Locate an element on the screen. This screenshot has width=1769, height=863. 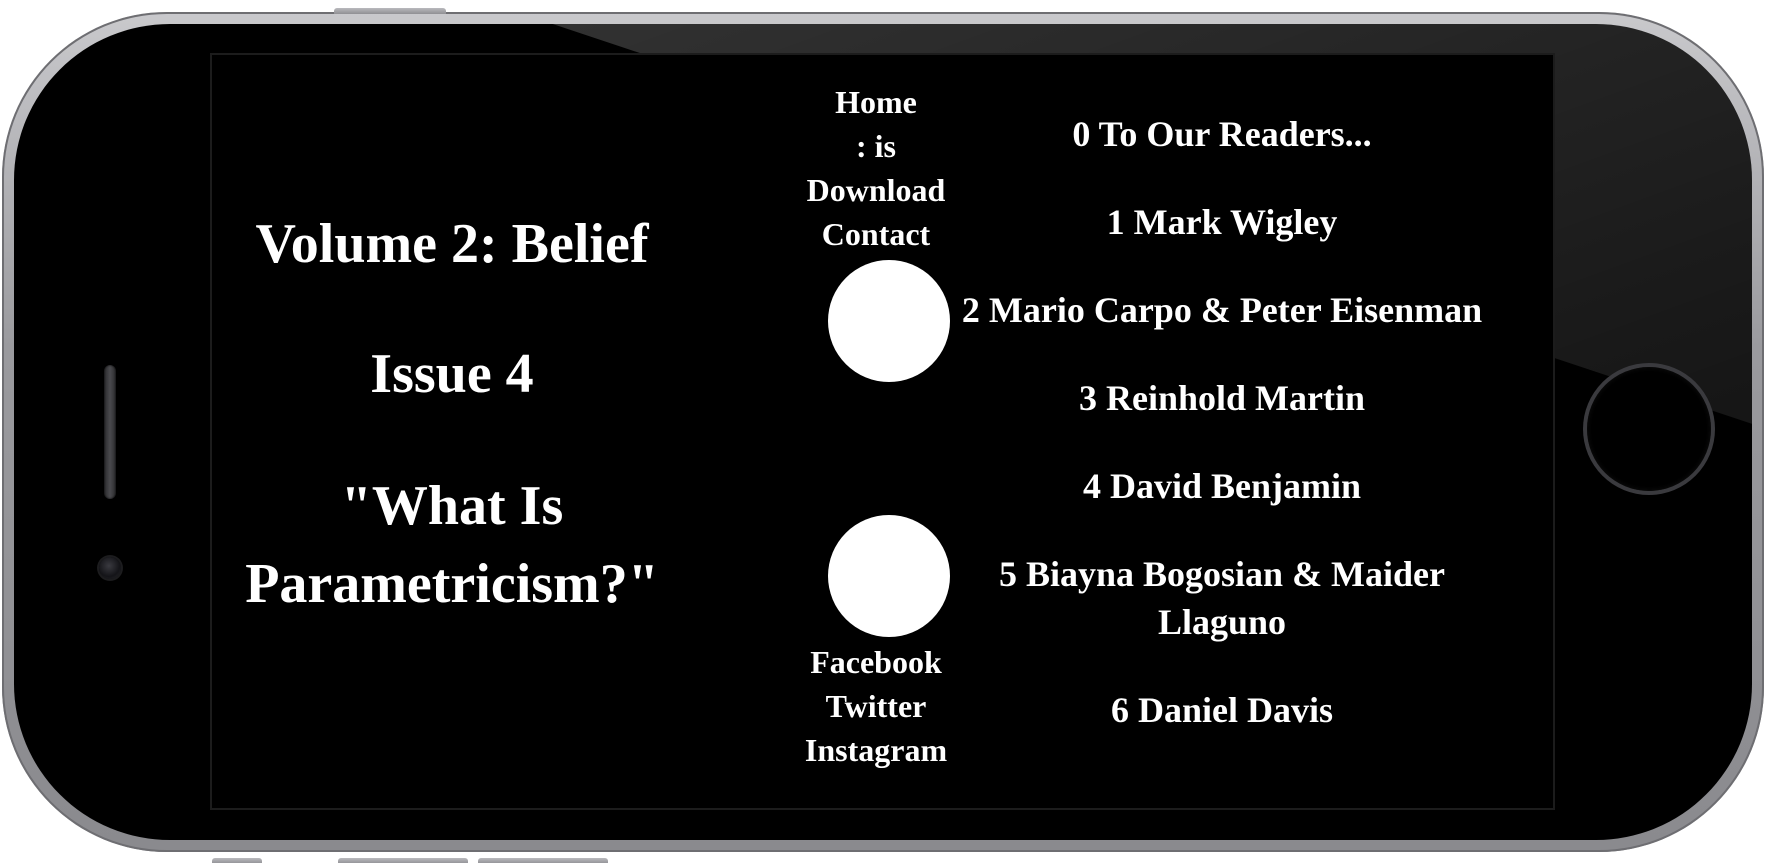
article-link-1: 1 Mark Wigley is located at coordinates (1222, 222).